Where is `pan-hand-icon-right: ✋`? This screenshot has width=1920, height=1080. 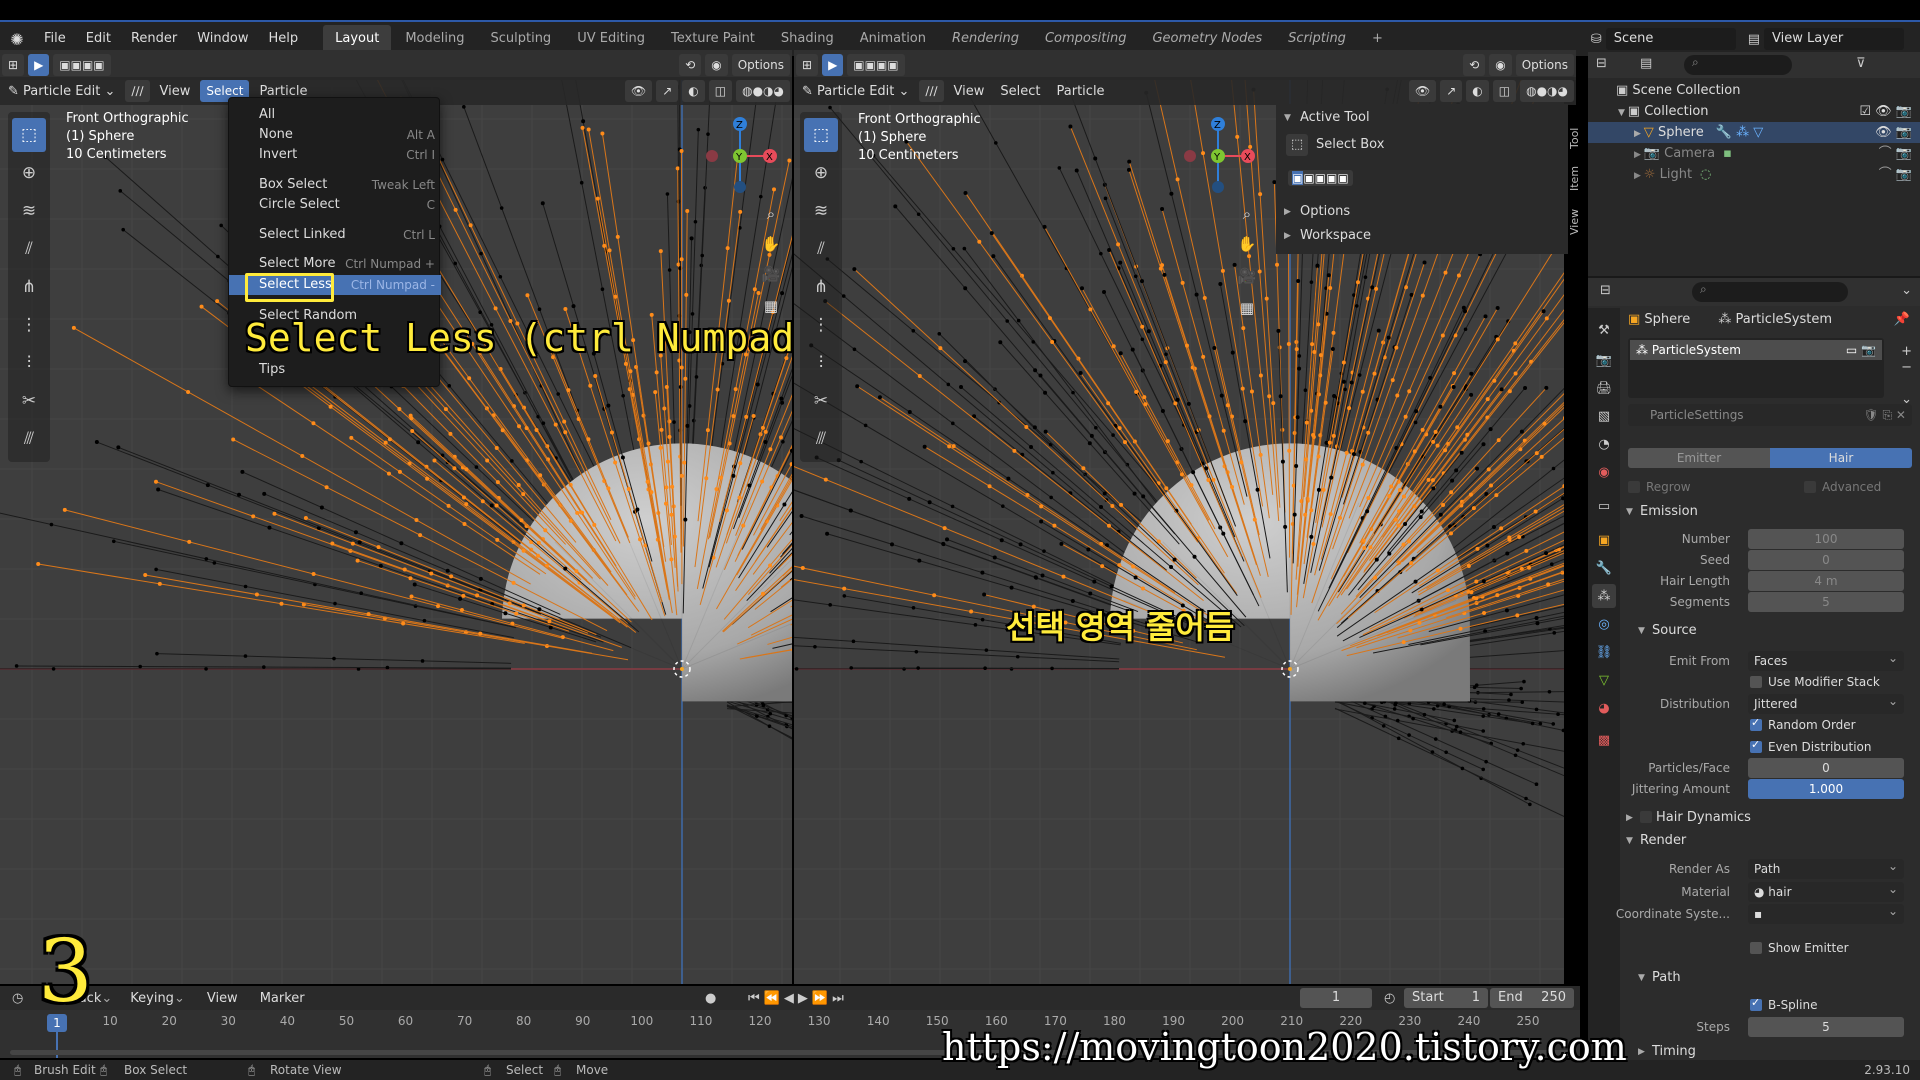 pan-hand-icon-right: ✋ is located at coordinates (1247, 244).